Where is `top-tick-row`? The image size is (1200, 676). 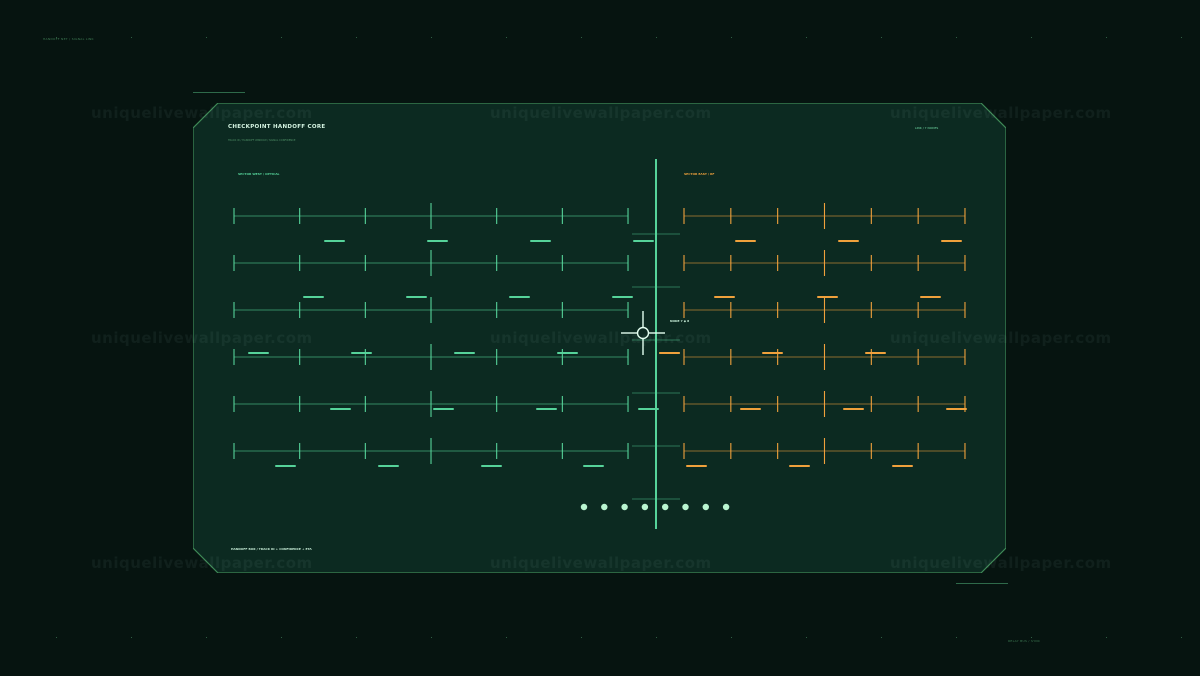 top-tick-row is located at coordinates (600, 38).